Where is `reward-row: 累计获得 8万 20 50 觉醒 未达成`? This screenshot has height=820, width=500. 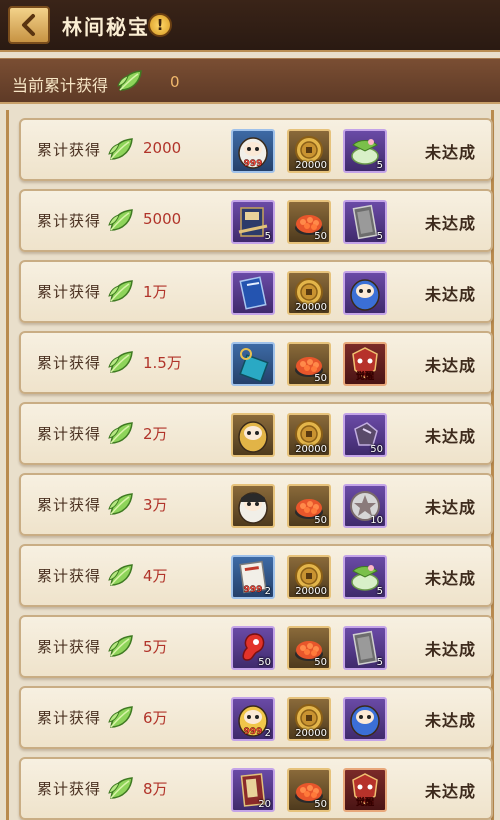 reward-row: 累计获得 8万 20 50 觉醒 未达成 is located at coordinates (256, 788).